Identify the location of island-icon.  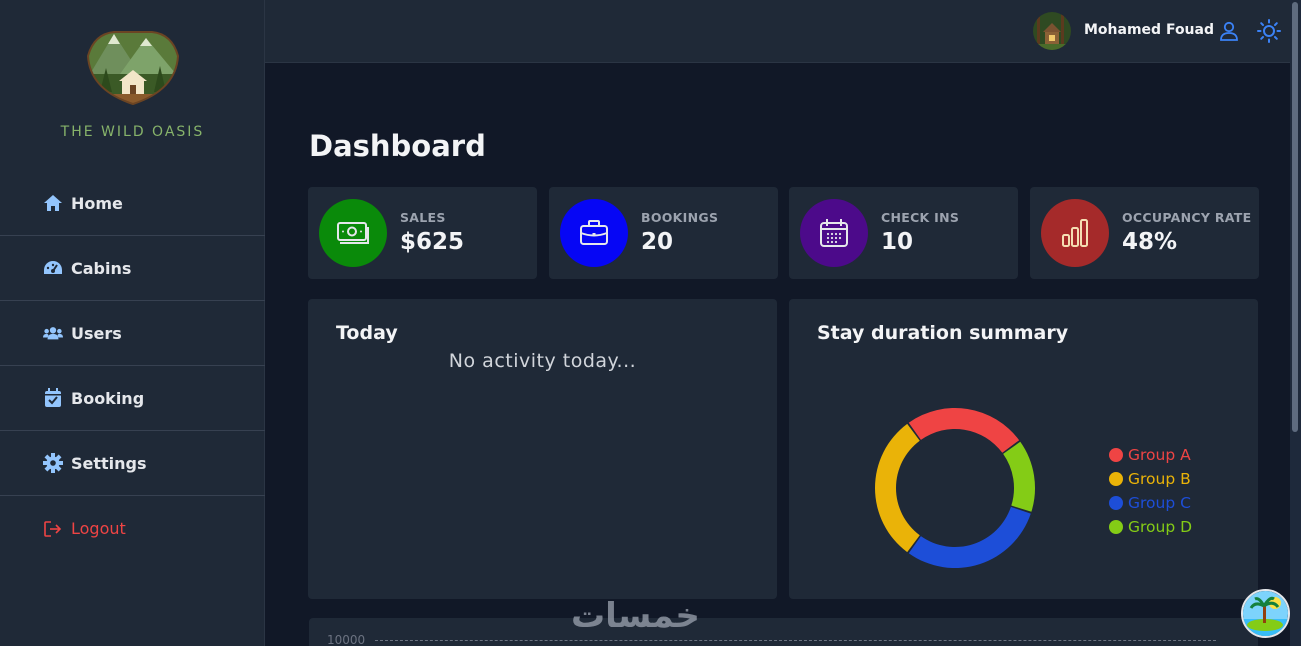
(1265, 613).